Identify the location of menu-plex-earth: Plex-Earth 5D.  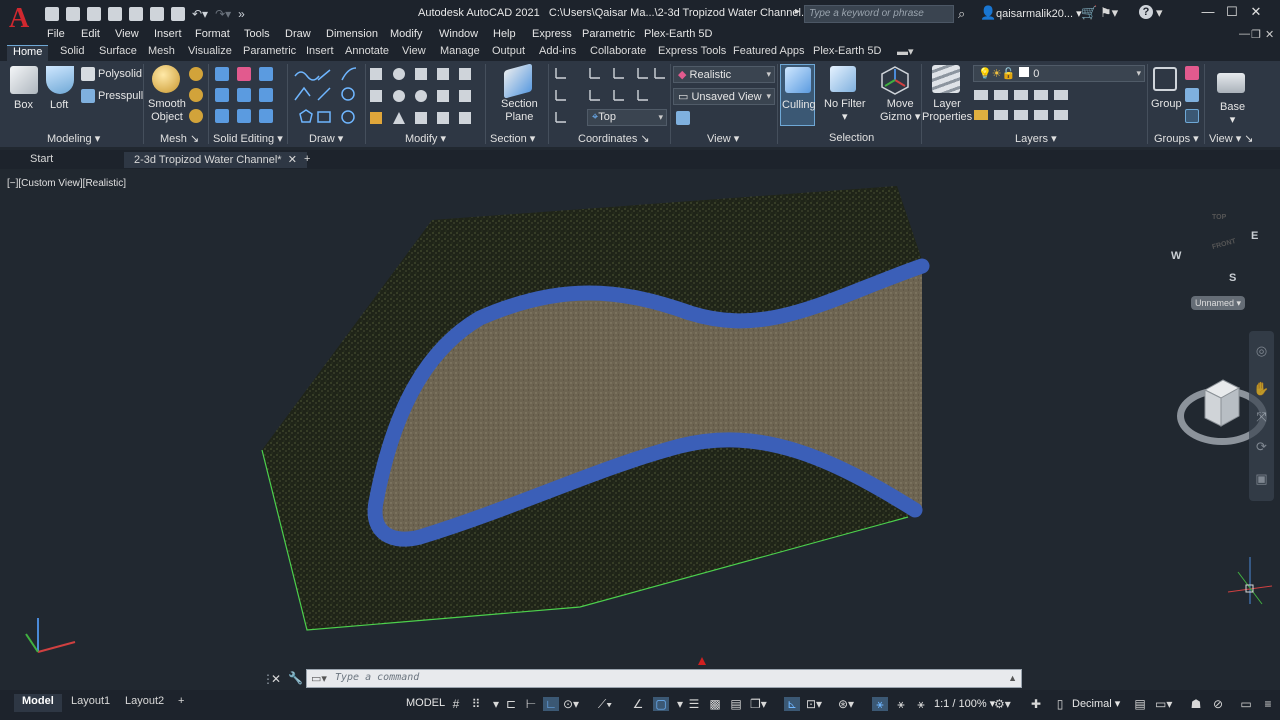
(678, 34).